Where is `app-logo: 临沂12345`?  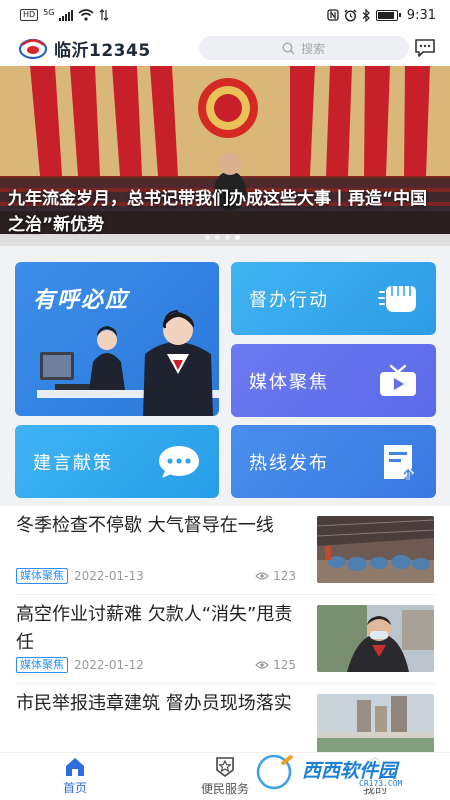
app-logo: 临沂12345 is located at coordinates (84, 48).